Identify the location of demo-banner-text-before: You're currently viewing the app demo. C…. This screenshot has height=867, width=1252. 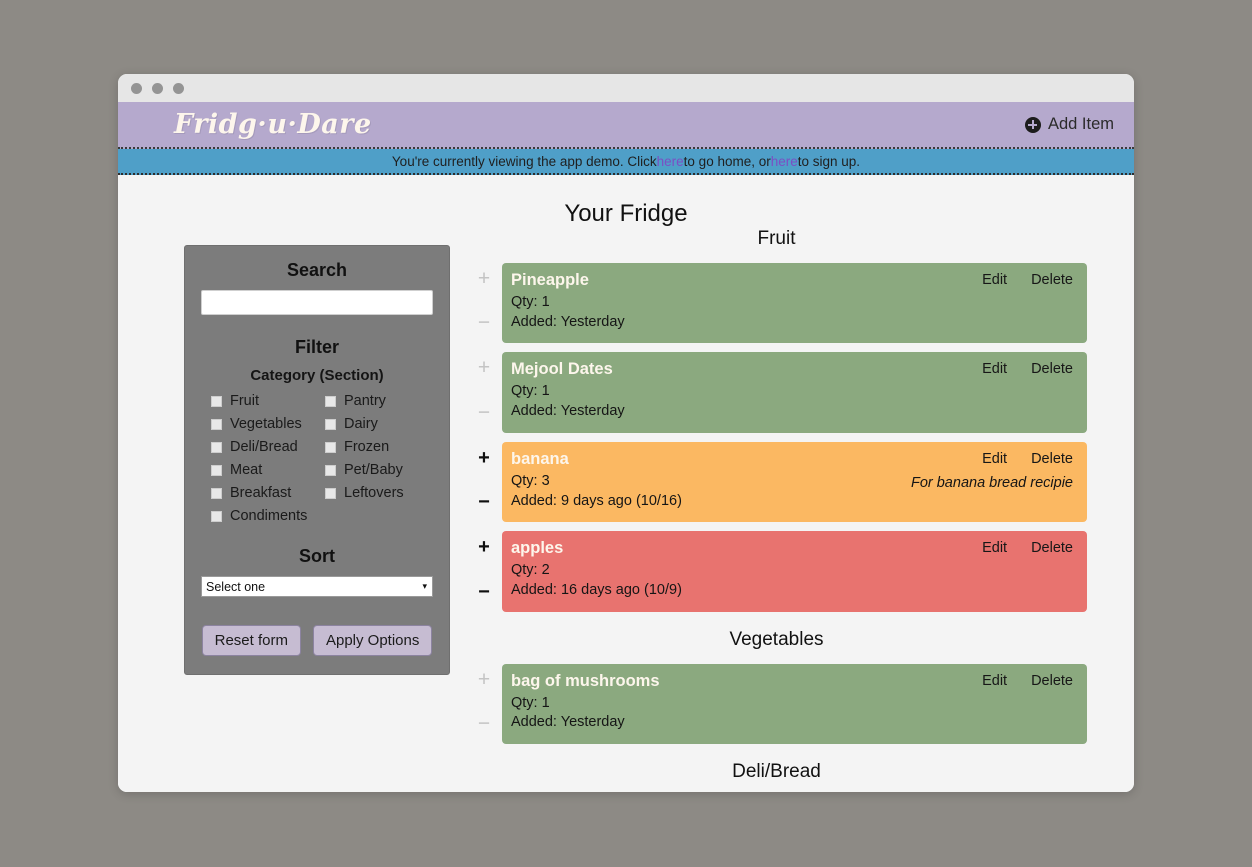
(524, 161).